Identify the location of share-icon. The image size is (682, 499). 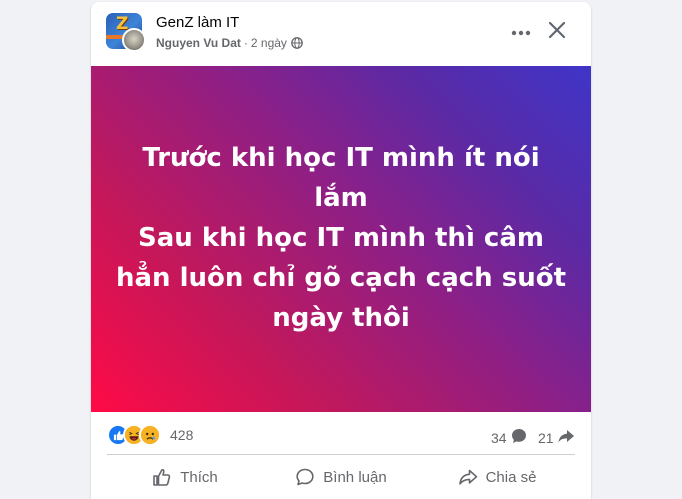
(467, 477).